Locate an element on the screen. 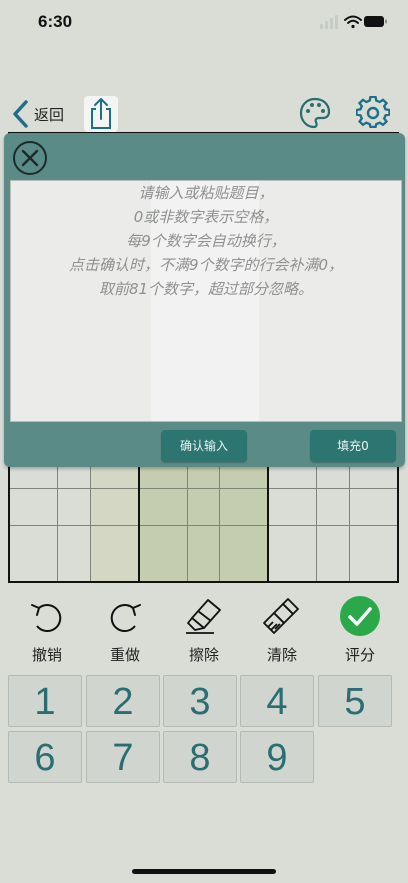  clear-label: 清除 is located at coordinates (281, 655).